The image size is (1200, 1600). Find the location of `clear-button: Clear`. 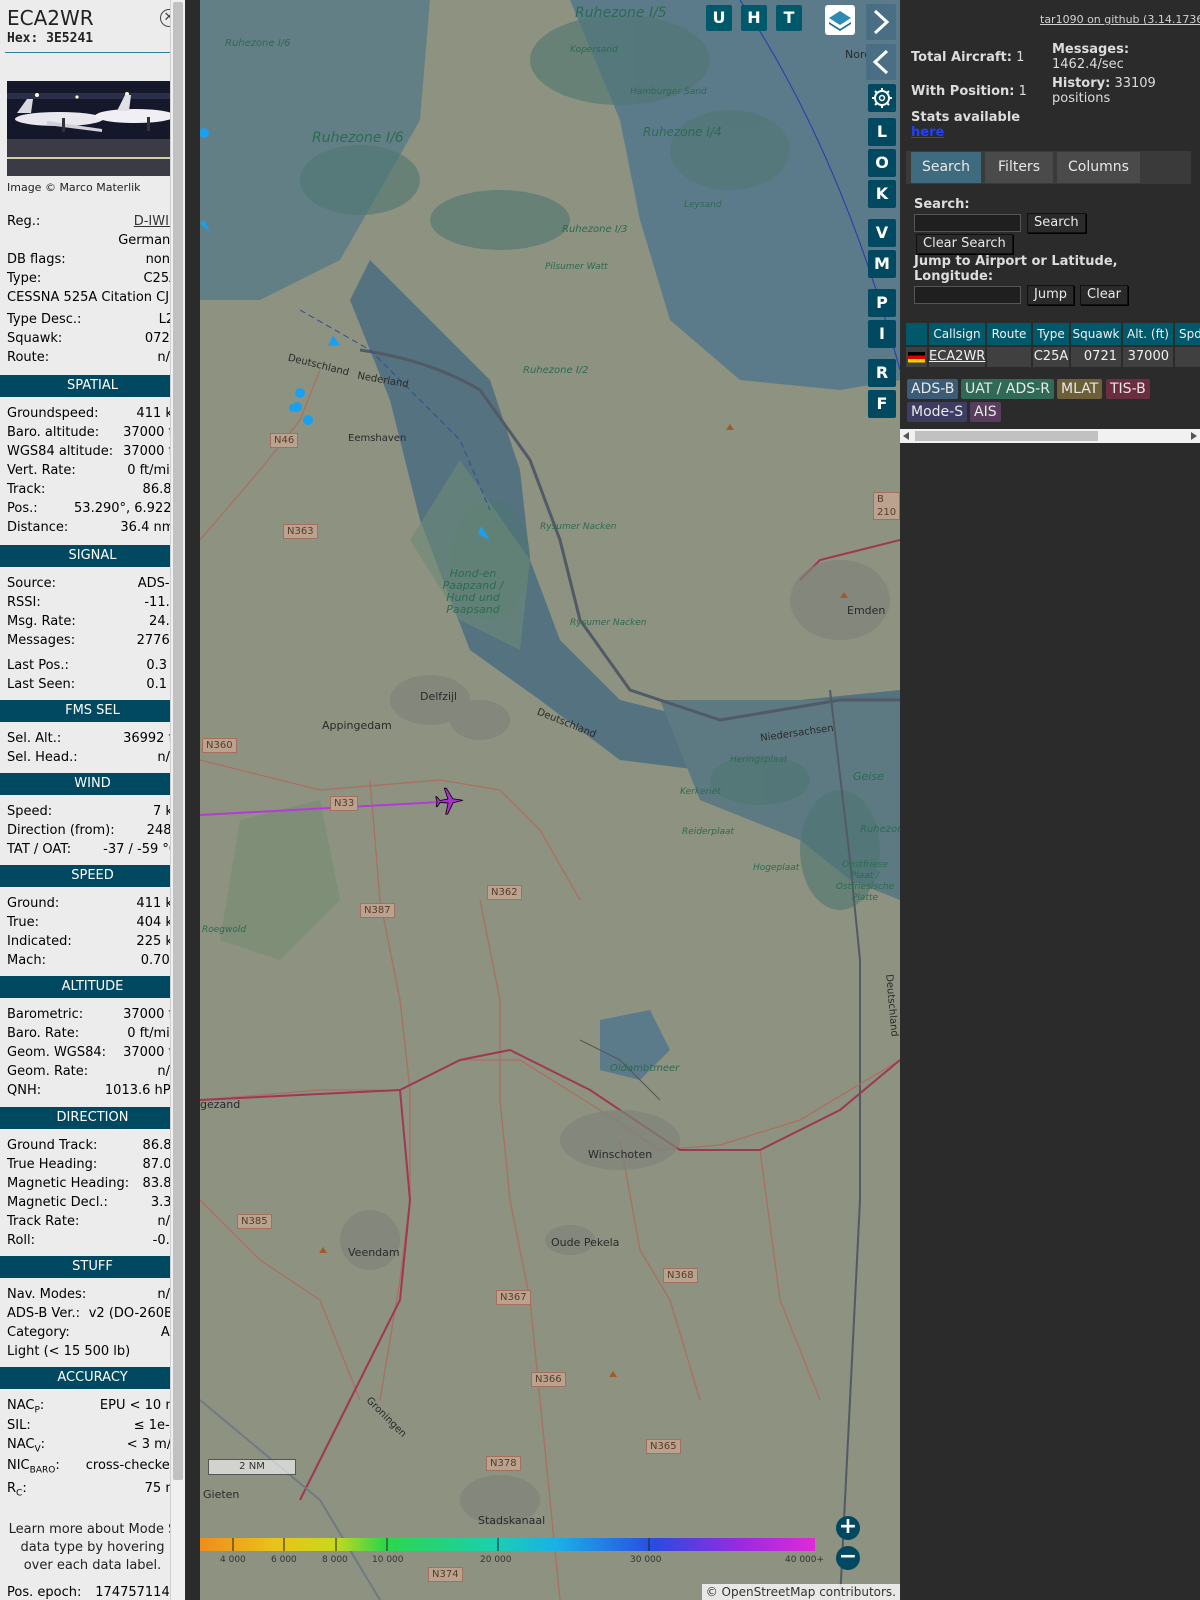

clear-button: Clear is located at coordinates (1104, 295).